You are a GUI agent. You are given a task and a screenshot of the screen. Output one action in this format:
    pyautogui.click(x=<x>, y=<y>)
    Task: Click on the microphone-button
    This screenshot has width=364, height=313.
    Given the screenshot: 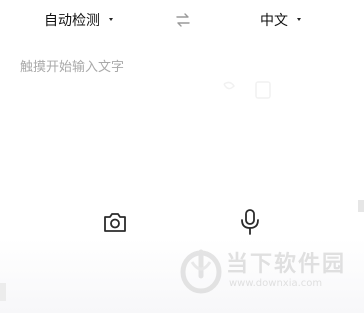 What is the action you would take?
    pyautogui.click(x=250, y=222)
    